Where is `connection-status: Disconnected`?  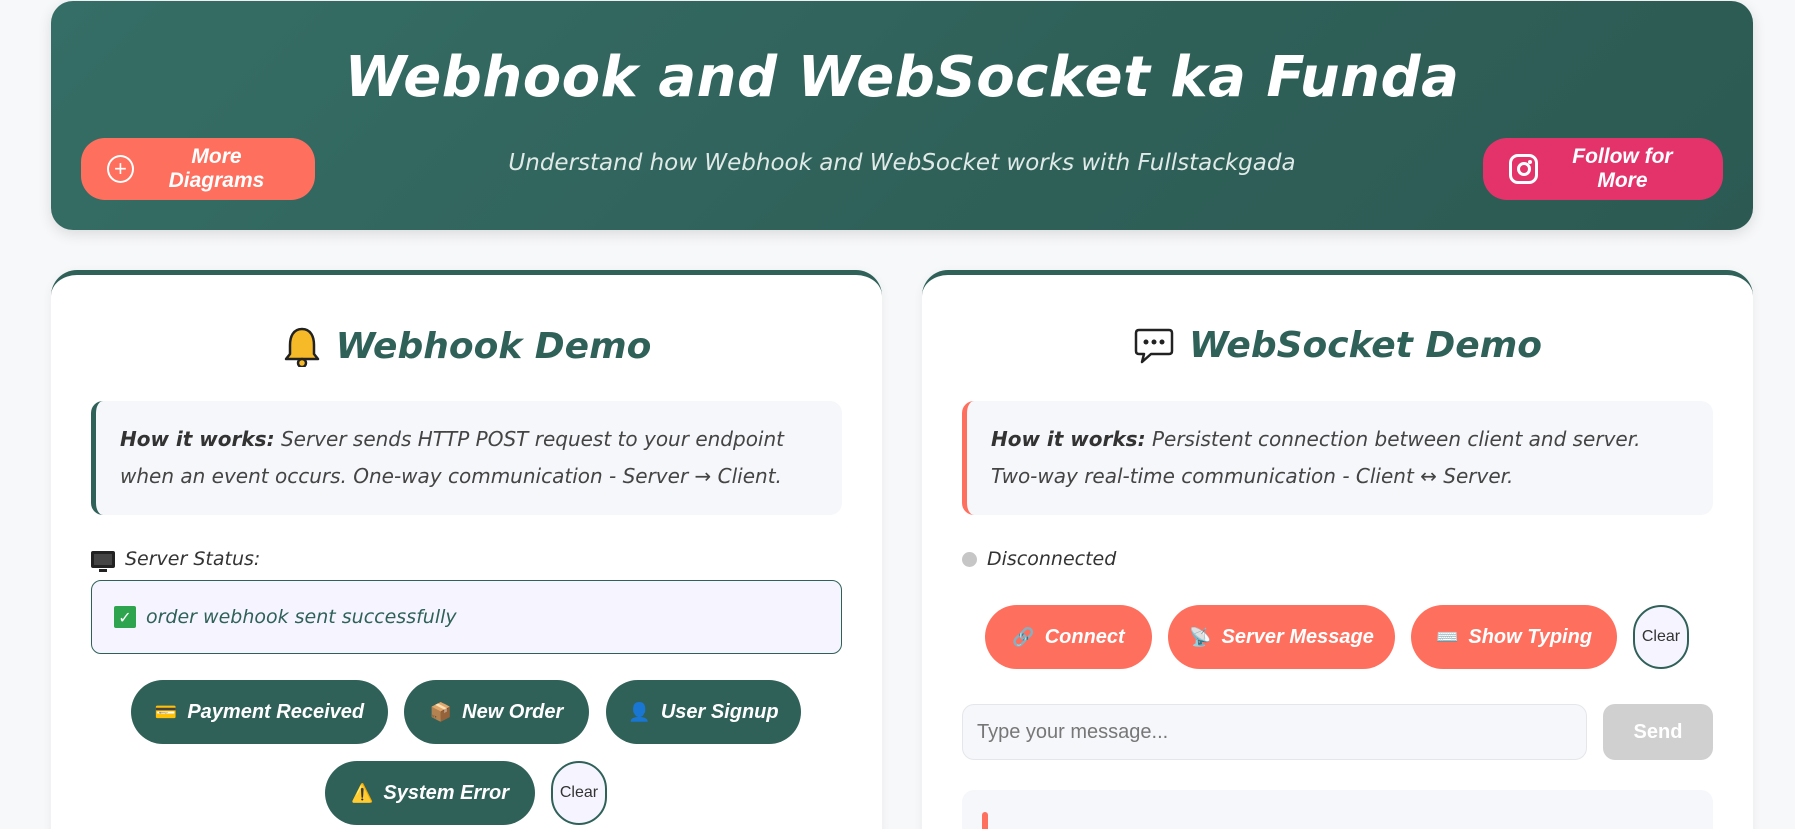
connection-status: Disconnected is located at coordinates (1052, 559).